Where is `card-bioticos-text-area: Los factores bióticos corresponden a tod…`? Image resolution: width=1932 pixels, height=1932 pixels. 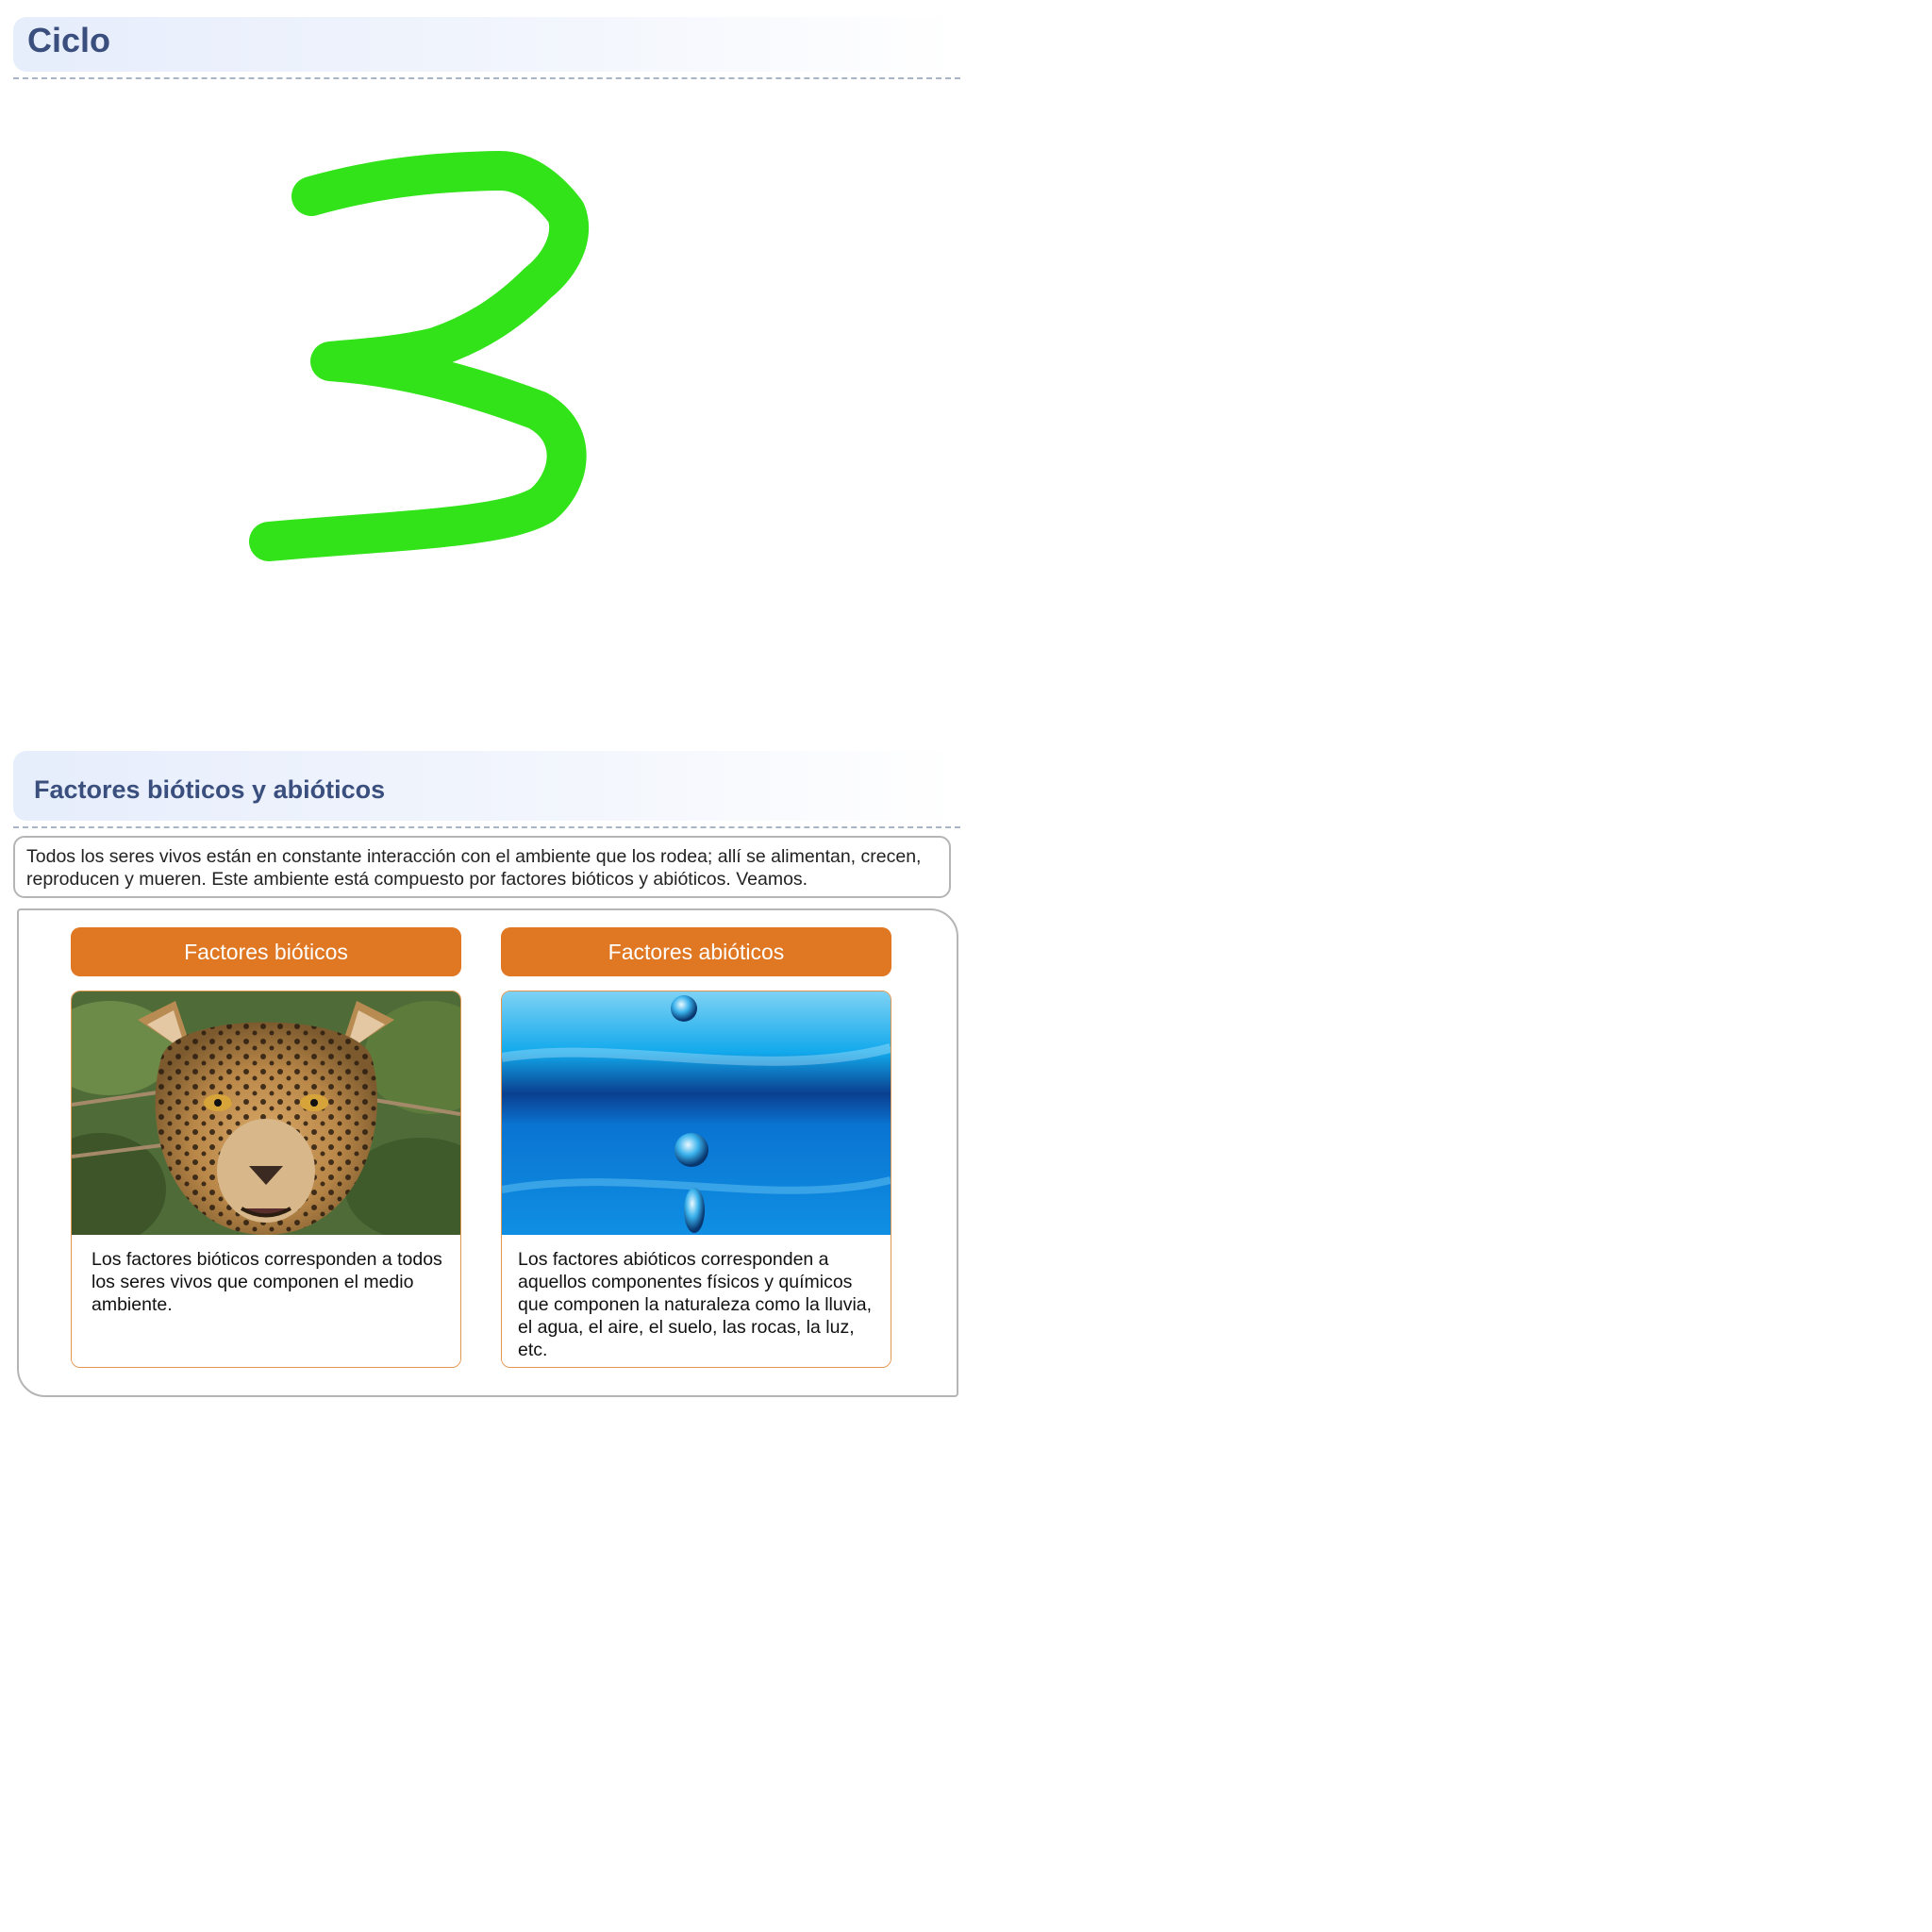
card-bioticos-text-area: Los factores bióticos corresponden a tod… is located at coordinates (266, 1301).